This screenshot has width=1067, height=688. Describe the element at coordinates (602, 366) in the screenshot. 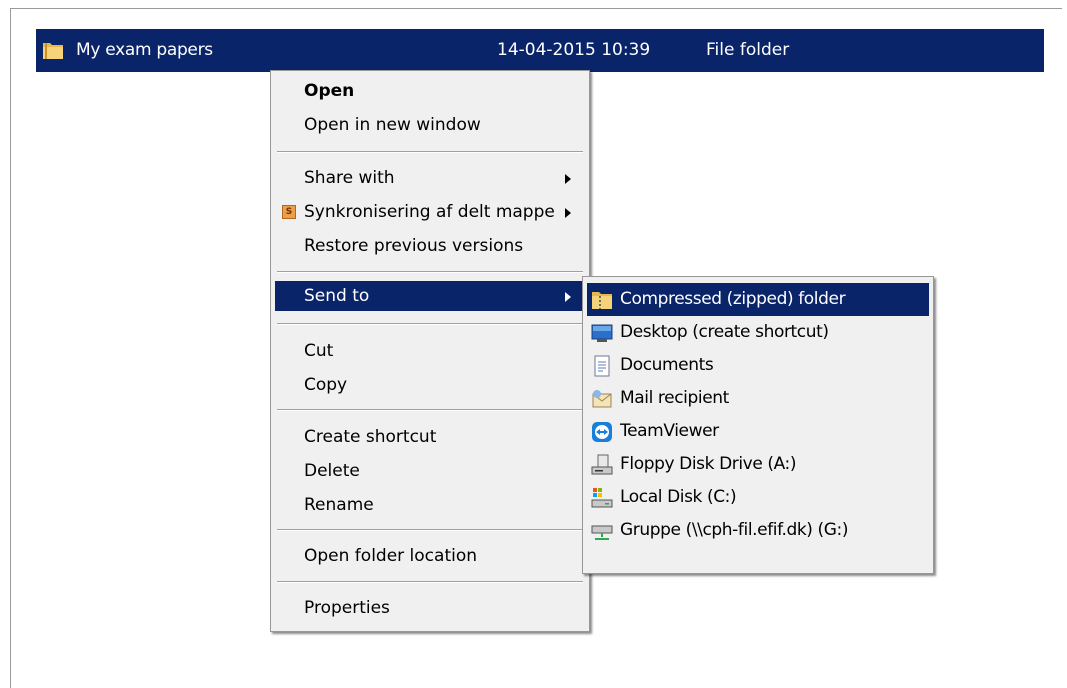

I see `documents-icon` at that location.